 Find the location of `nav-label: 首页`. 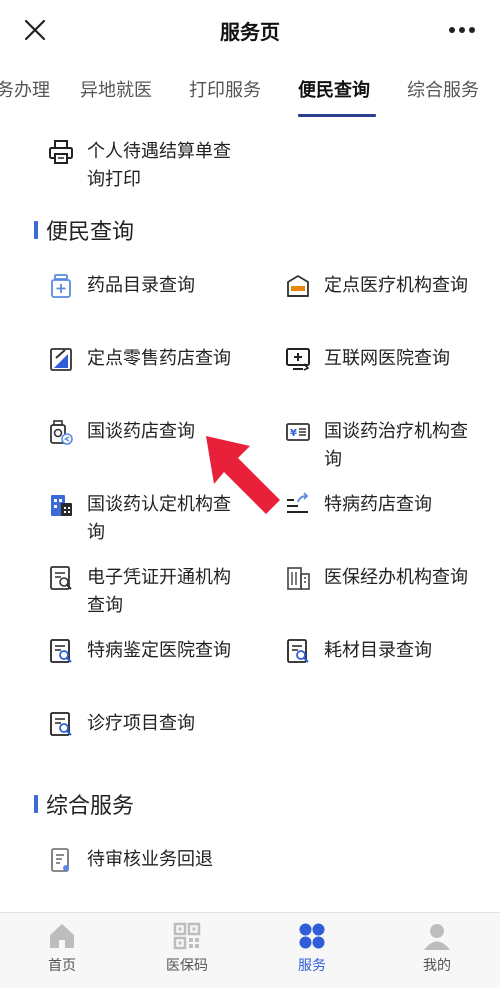

nav-label: 首页 is located at coordinates (62, 966).